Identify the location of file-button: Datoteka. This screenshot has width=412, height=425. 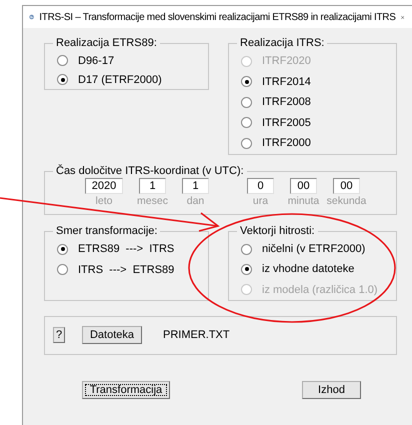
(112, 335).